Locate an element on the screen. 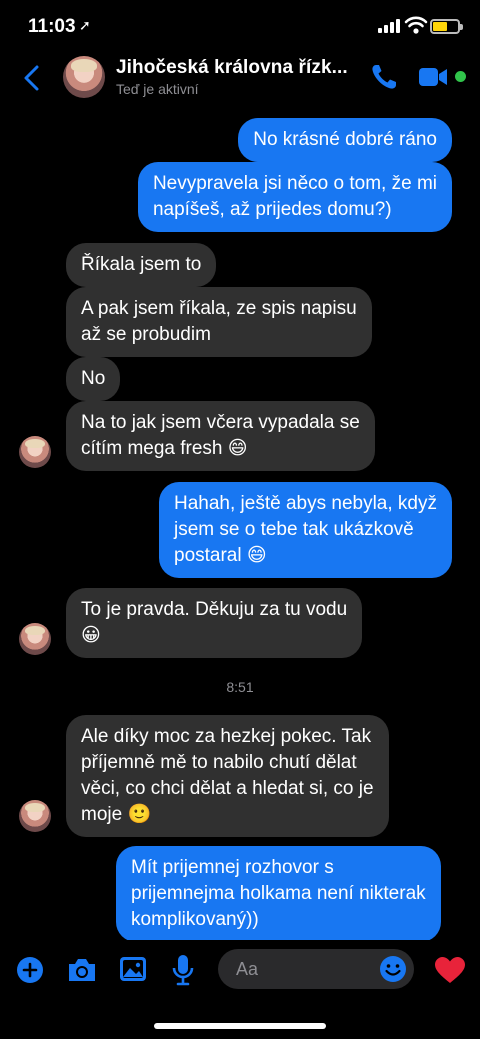 The width and height of the screenshot is (480, 1039). cell-signal-icon is located at coordinates (389, 26).